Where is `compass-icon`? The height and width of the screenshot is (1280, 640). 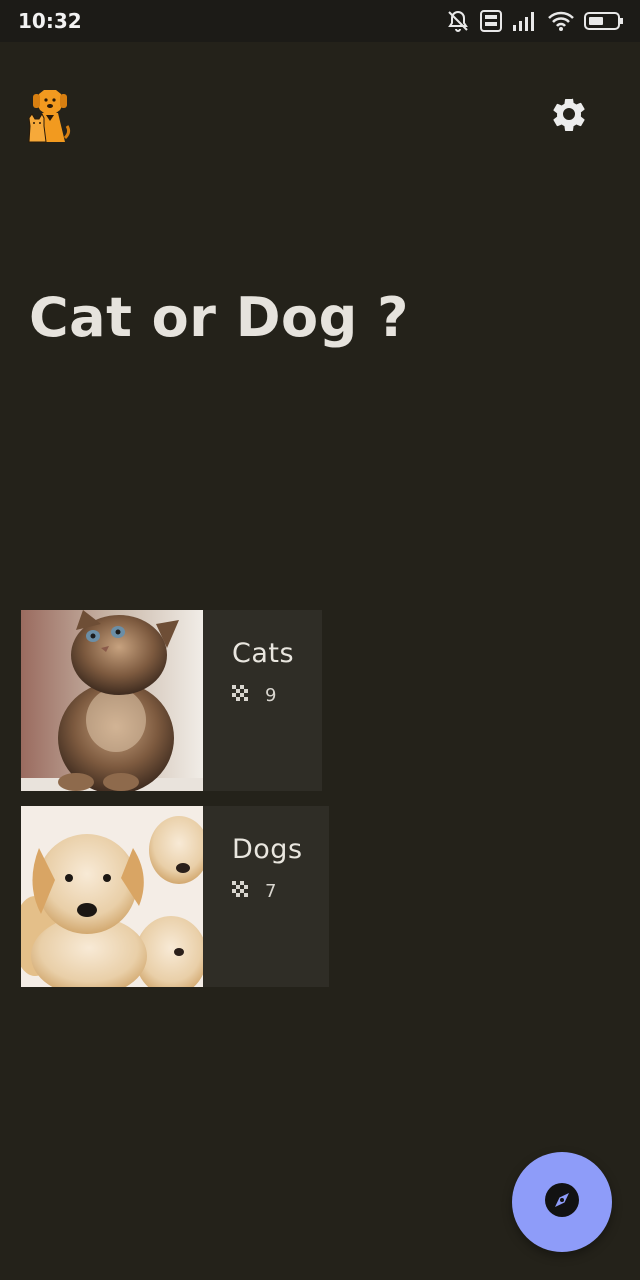
compass-icon is located at coordinates (562, 1202).